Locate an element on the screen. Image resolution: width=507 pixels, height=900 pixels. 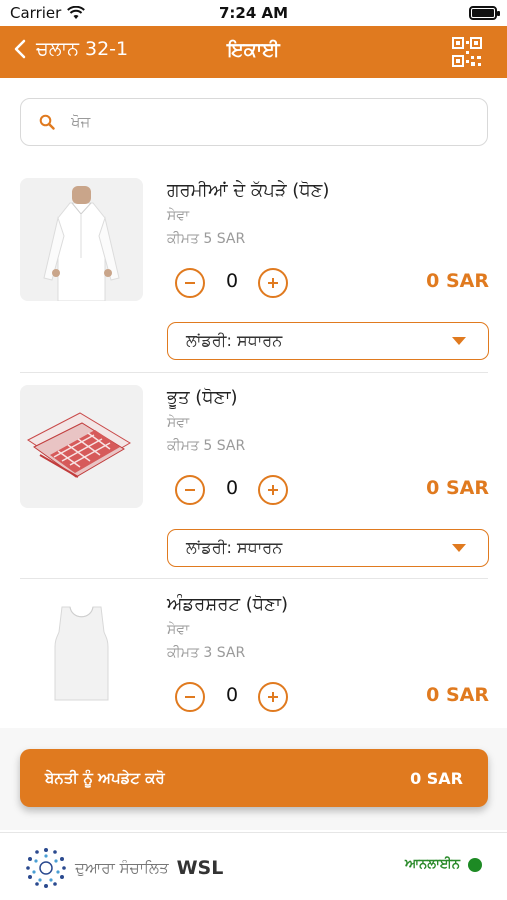
online-dot-icon is located at coordinates (475, 864).